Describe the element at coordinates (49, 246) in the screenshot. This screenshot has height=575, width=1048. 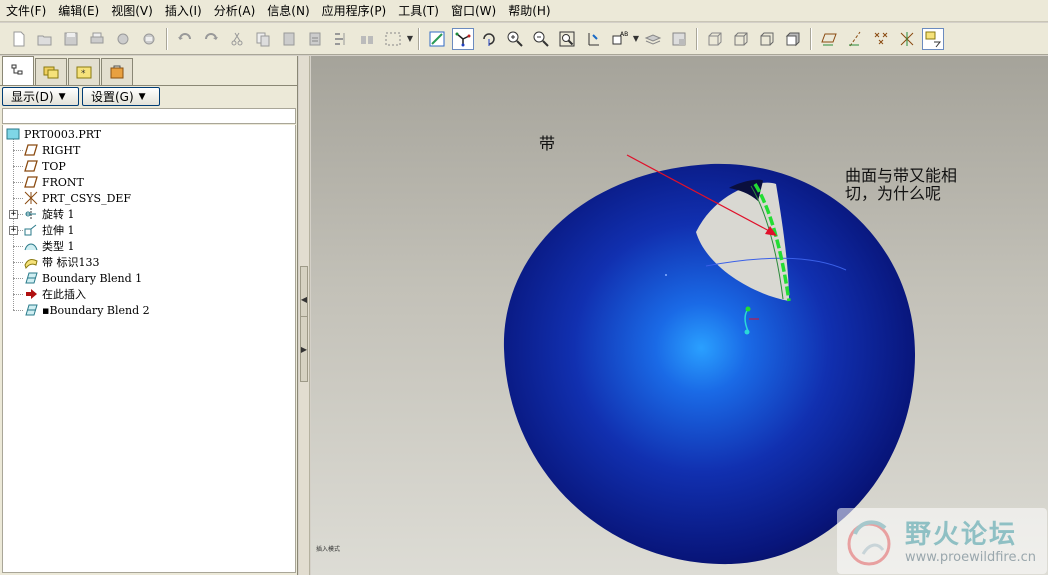
I see `tree-item-type: 类型 1` at that location.